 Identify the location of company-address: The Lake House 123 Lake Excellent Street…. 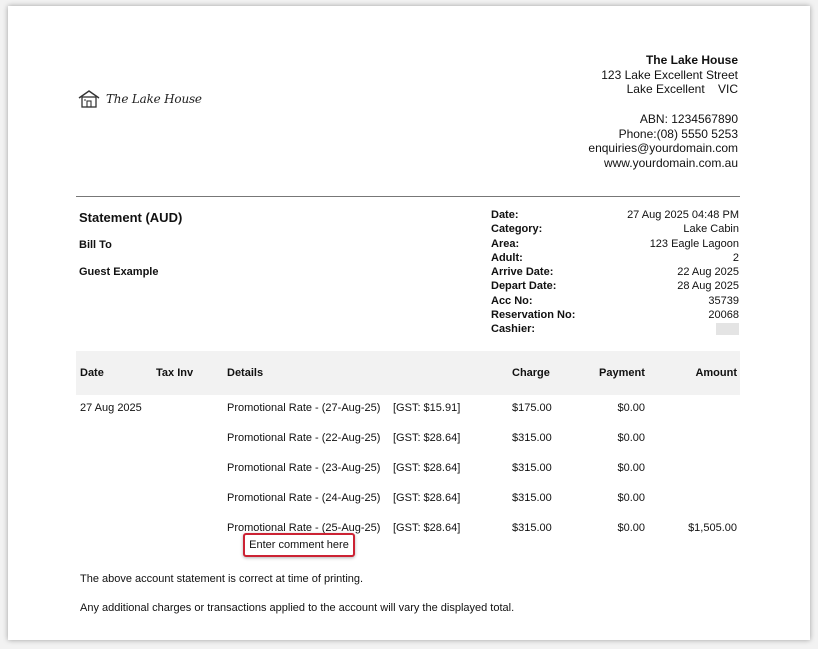
(669, 75).